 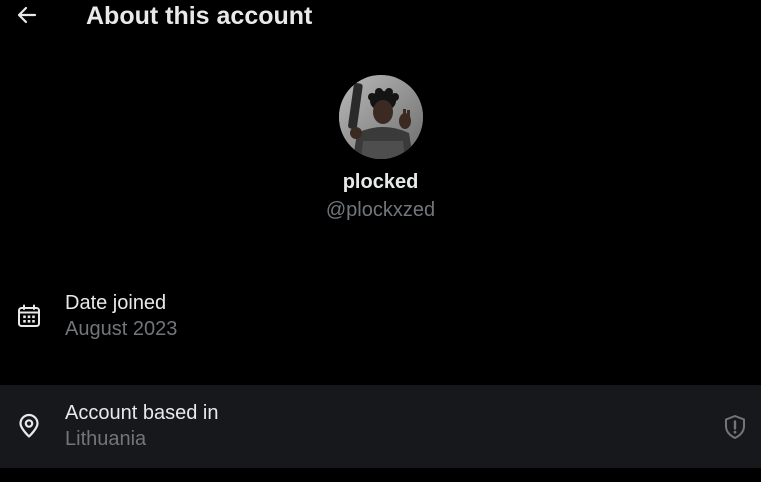 I want to click on location-pin-icon, so click(x=29, y=425).